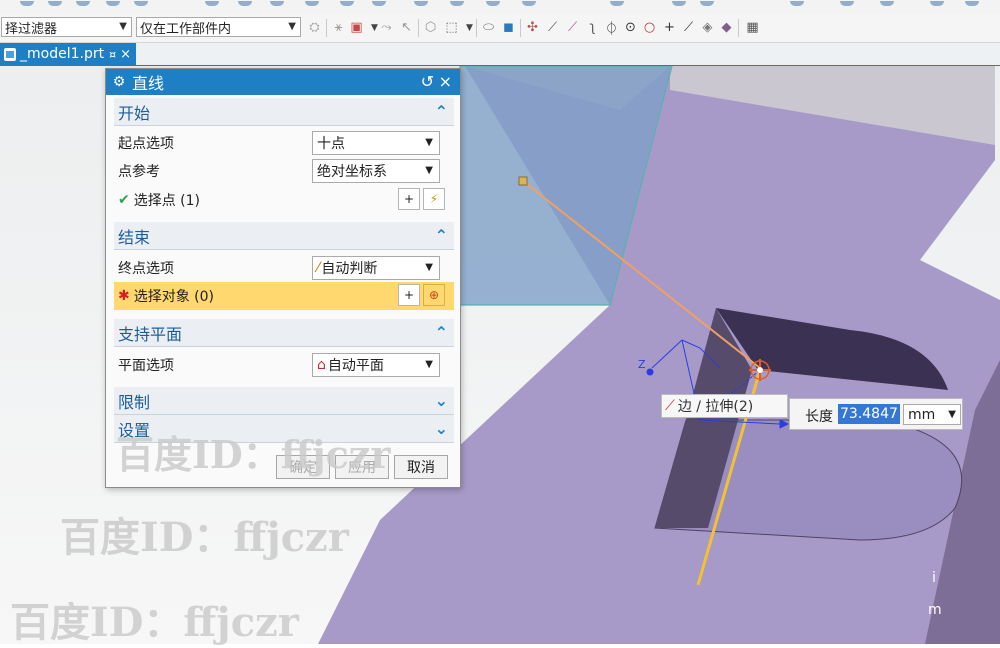 This screenshot has width=1000, height=648. Describe the element at coordinates (922, 414) in the screenshot. I see `length-unit-value: mm` at that location.